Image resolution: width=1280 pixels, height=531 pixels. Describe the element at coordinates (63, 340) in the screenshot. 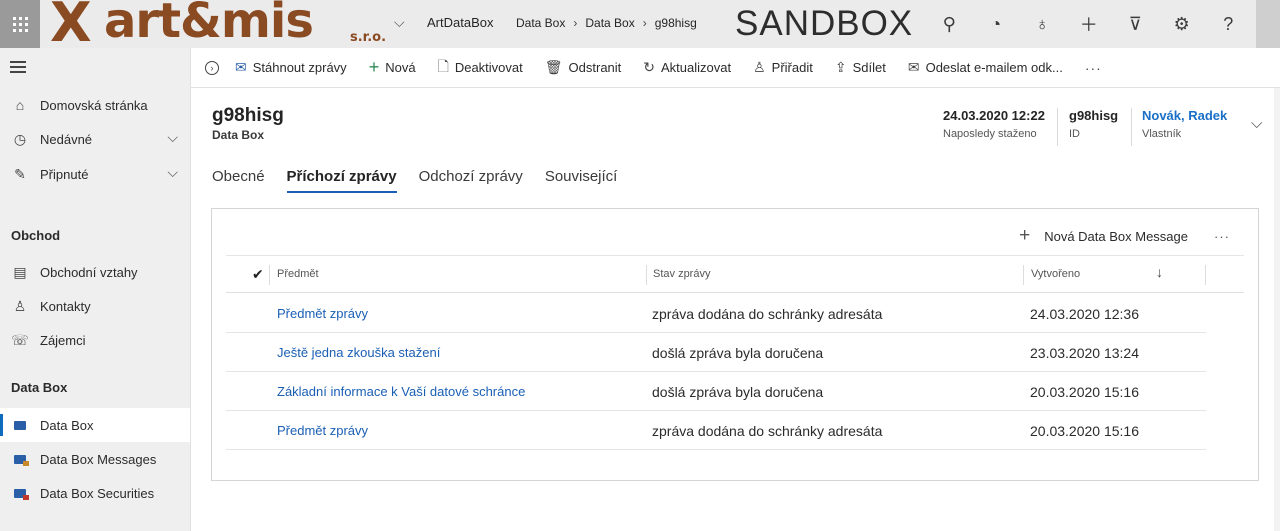

I see `sidebar-item-label: Zájemci` at that location.